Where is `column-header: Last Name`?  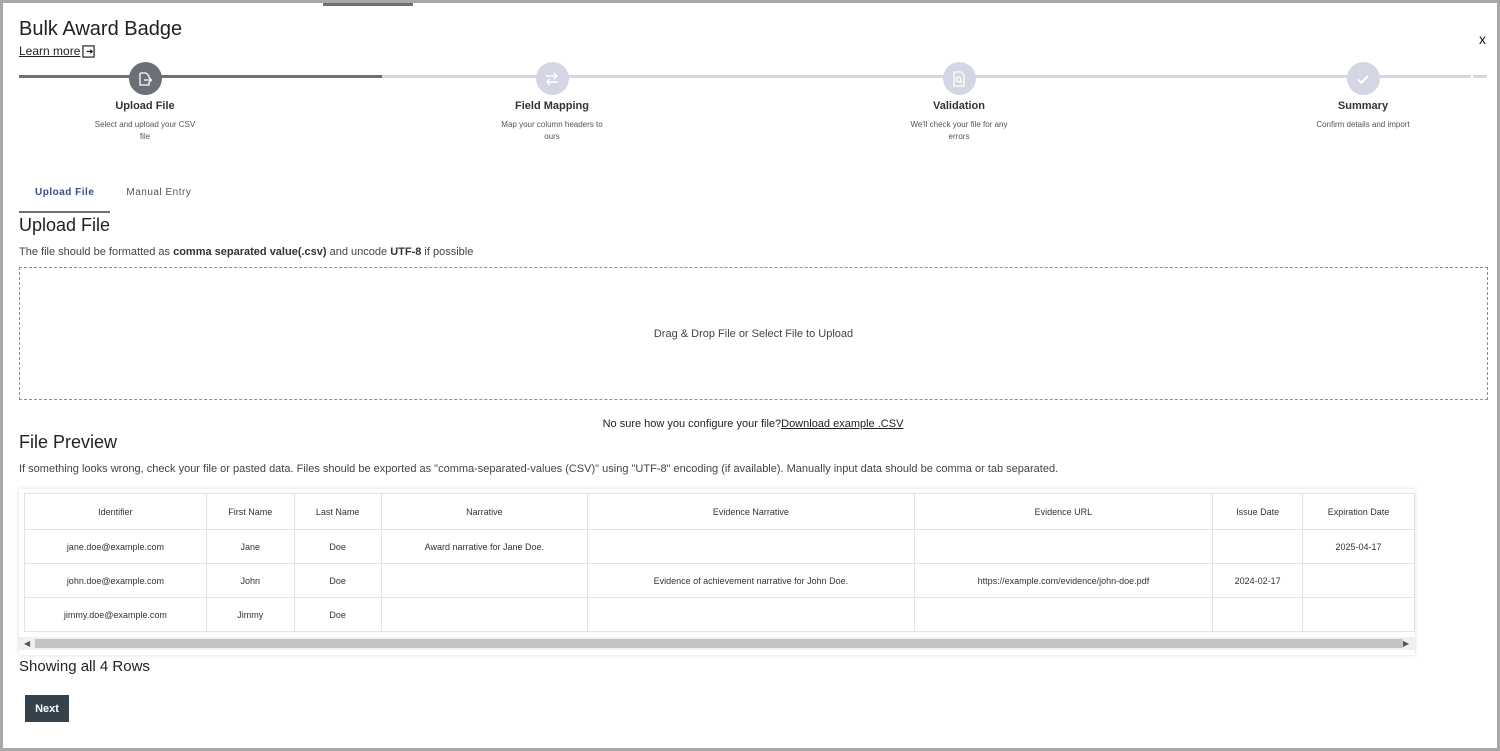 column-header: Last Name is located at coordinates (337, 511).